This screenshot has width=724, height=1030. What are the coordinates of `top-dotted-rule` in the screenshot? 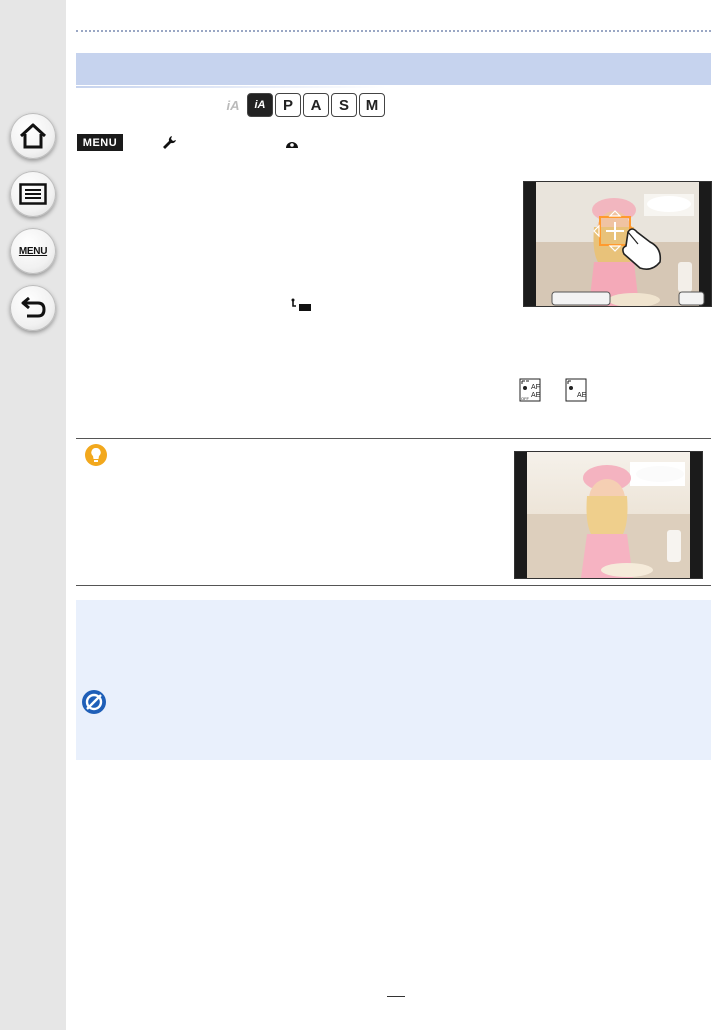 It's located at (393, 31).